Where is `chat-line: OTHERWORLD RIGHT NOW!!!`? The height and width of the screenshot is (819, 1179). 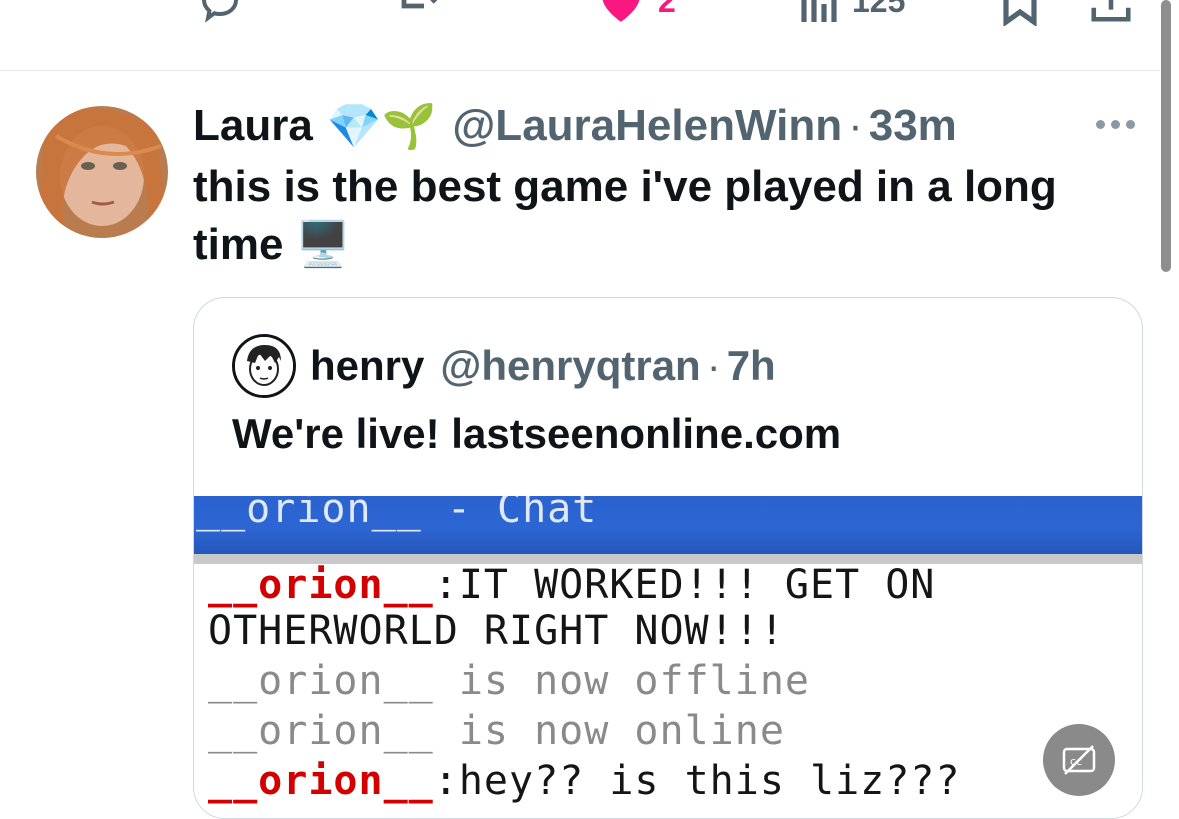 chat-line: OTHERWORLD RIGHT NOW!!! is located at coordinates (496, 631).